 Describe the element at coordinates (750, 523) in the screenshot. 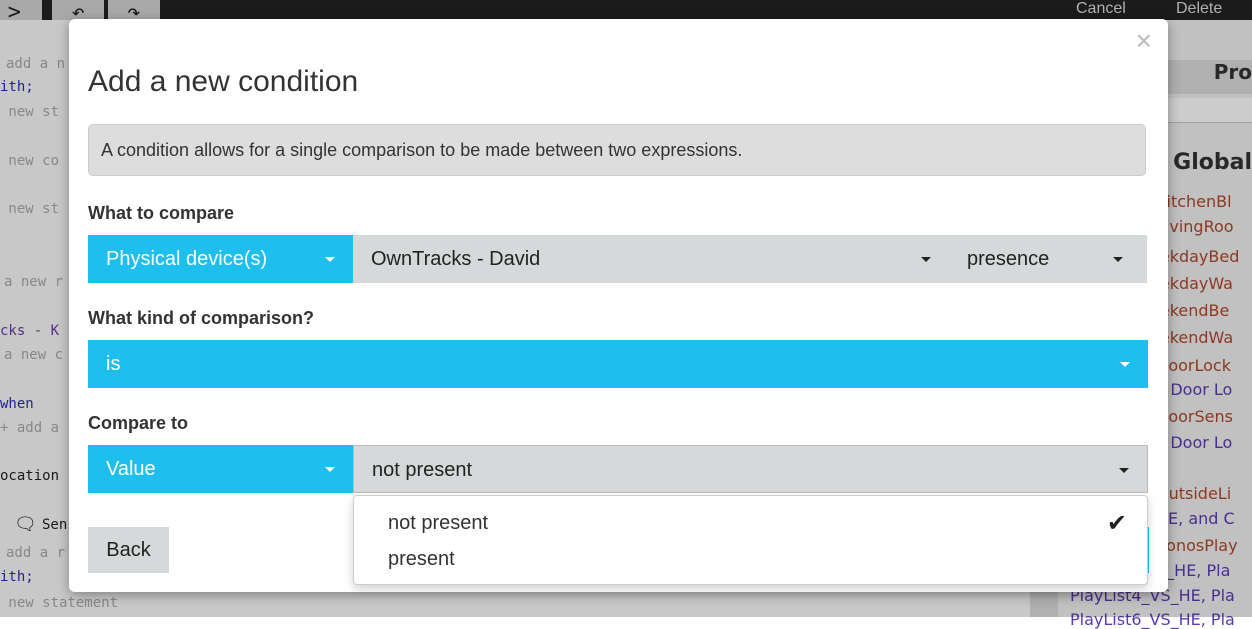

I see `dropdown-option-not-present: not present ✔` at that location.